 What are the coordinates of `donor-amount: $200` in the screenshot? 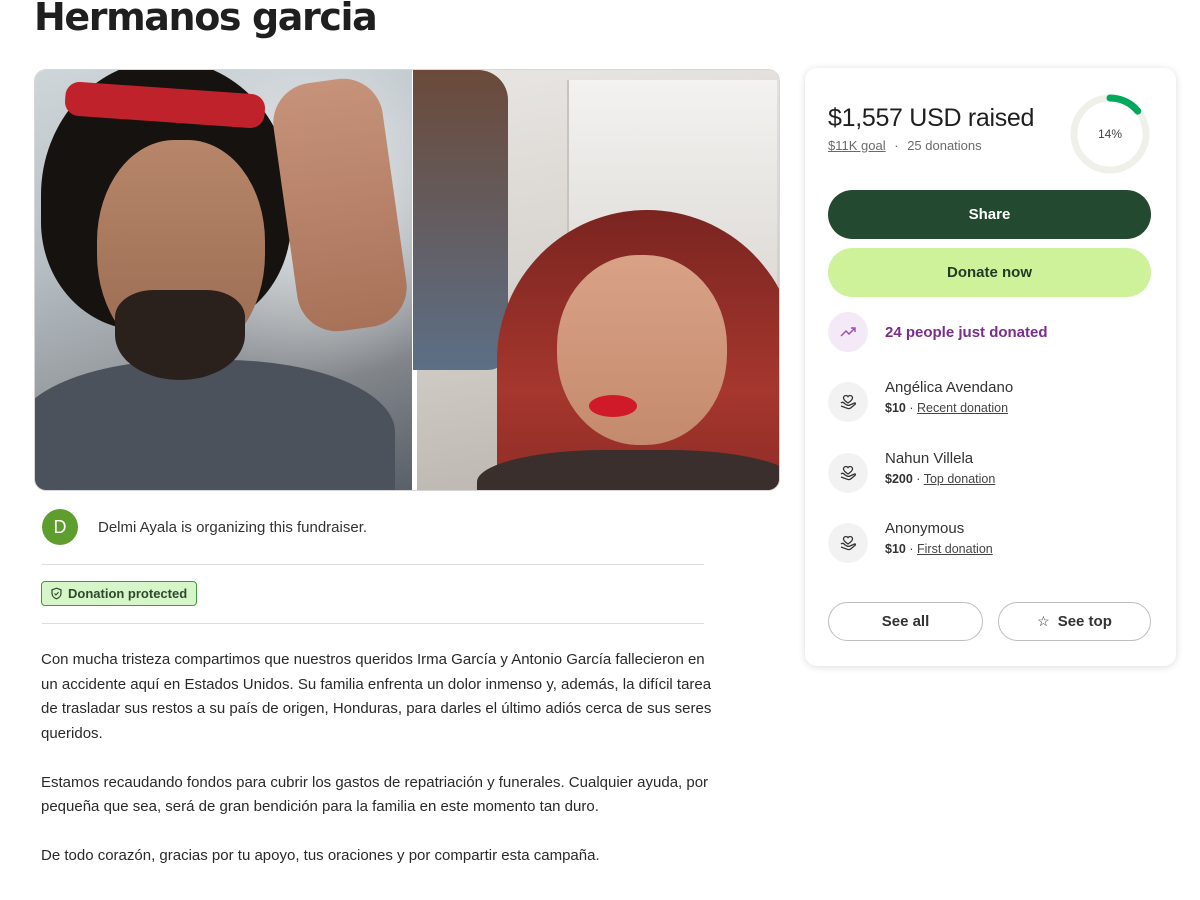 It's located at (899, 479).